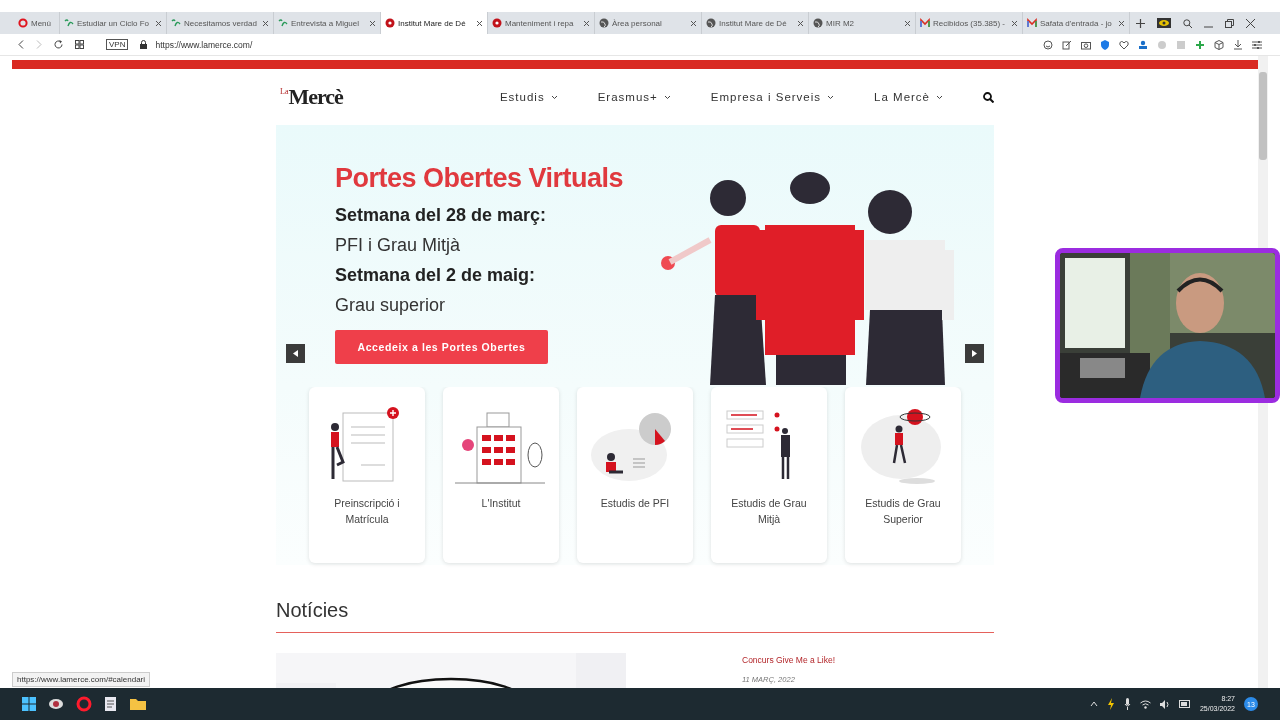 This screenshot has height=720, width=1280. Describe the element at coordinates (908, 97) in the screenshot. I see `nav-menu-item: La Mercè` at that location.